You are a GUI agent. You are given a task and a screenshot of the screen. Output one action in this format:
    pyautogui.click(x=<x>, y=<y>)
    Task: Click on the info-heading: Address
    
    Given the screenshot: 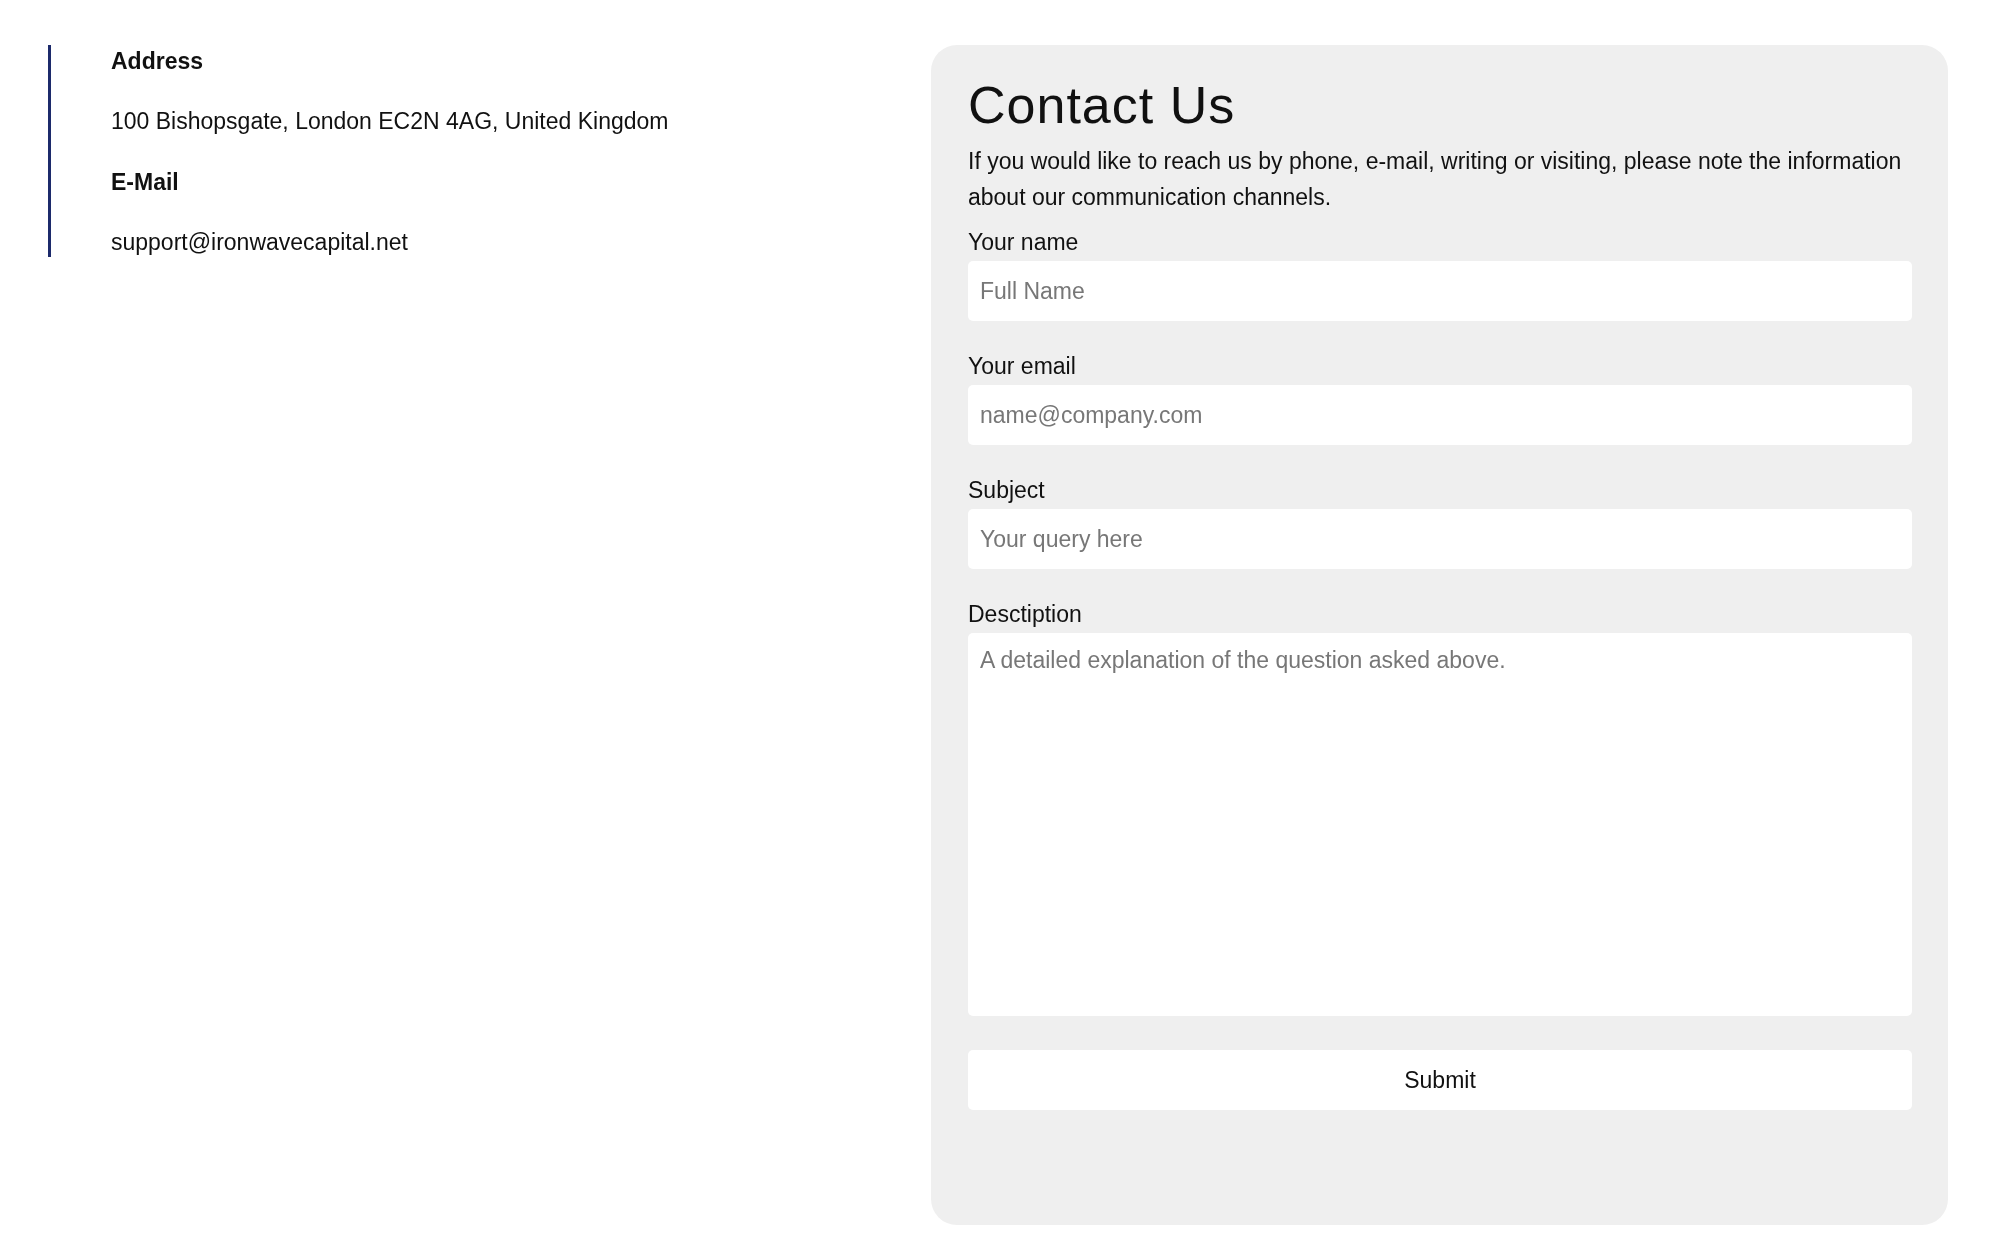 What is the action you would take?
    pyautogui.click(x=158, y=61)
    